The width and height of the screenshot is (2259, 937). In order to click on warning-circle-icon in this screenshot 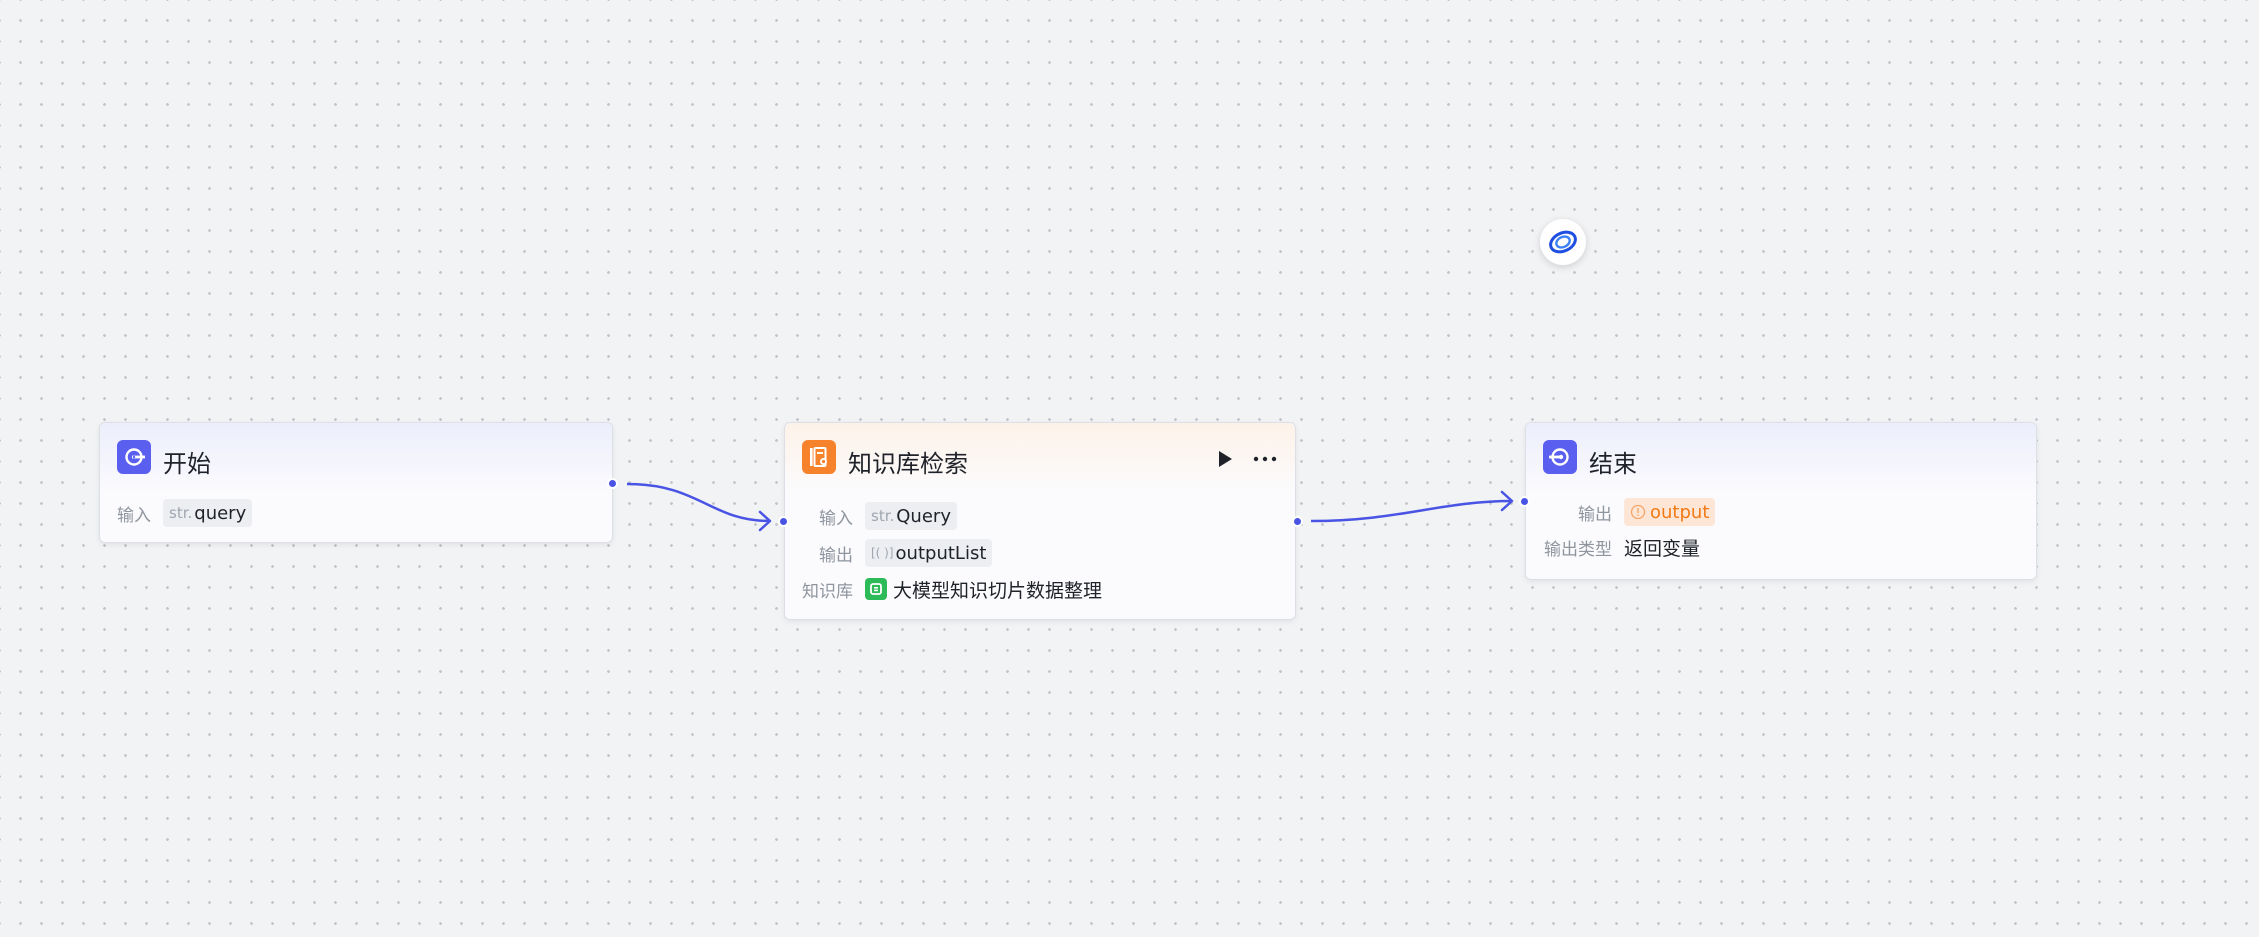, I will do `click(1638, 512)`.